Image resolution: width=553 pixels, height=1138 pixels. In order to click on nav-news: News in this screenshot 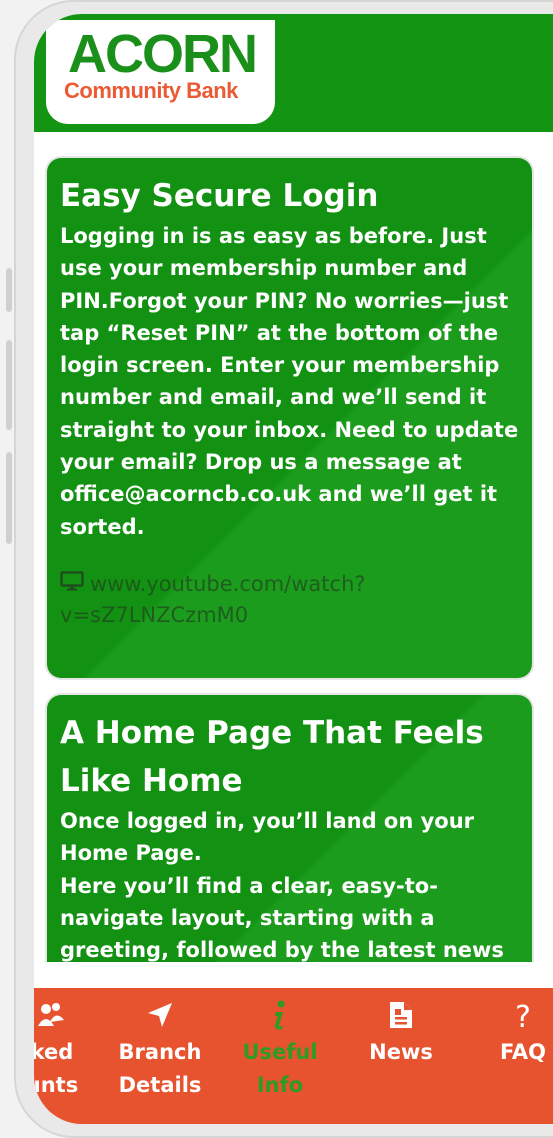, I will do `click(401, 1028)`.